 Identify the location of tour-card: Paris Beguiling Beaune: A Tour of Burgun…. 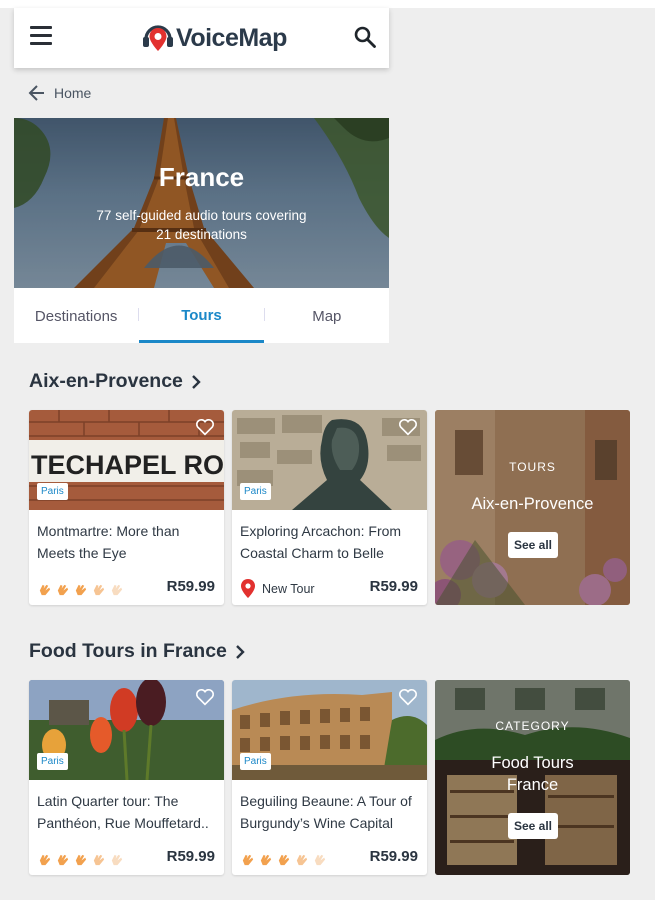
(329, 777).